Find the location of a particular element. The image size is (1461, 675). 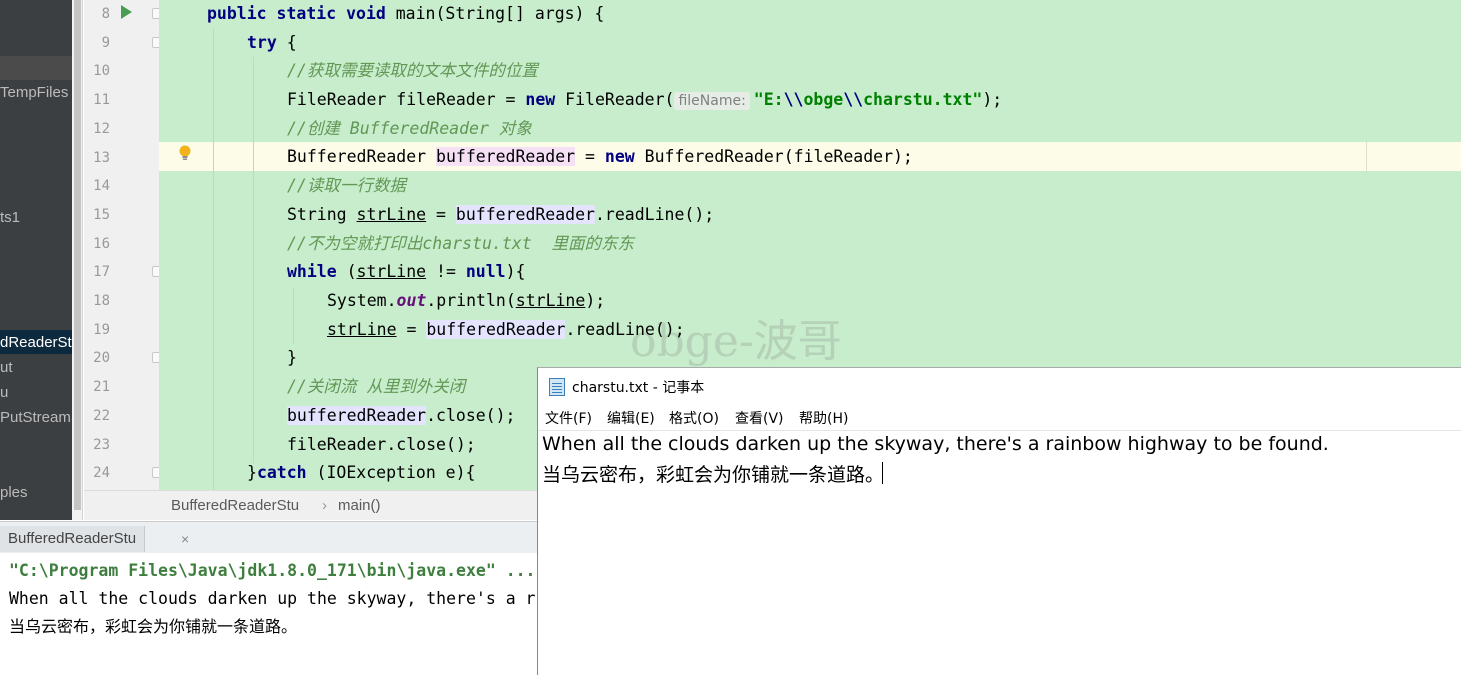

code-text: String is located at coordinates (322, 214).